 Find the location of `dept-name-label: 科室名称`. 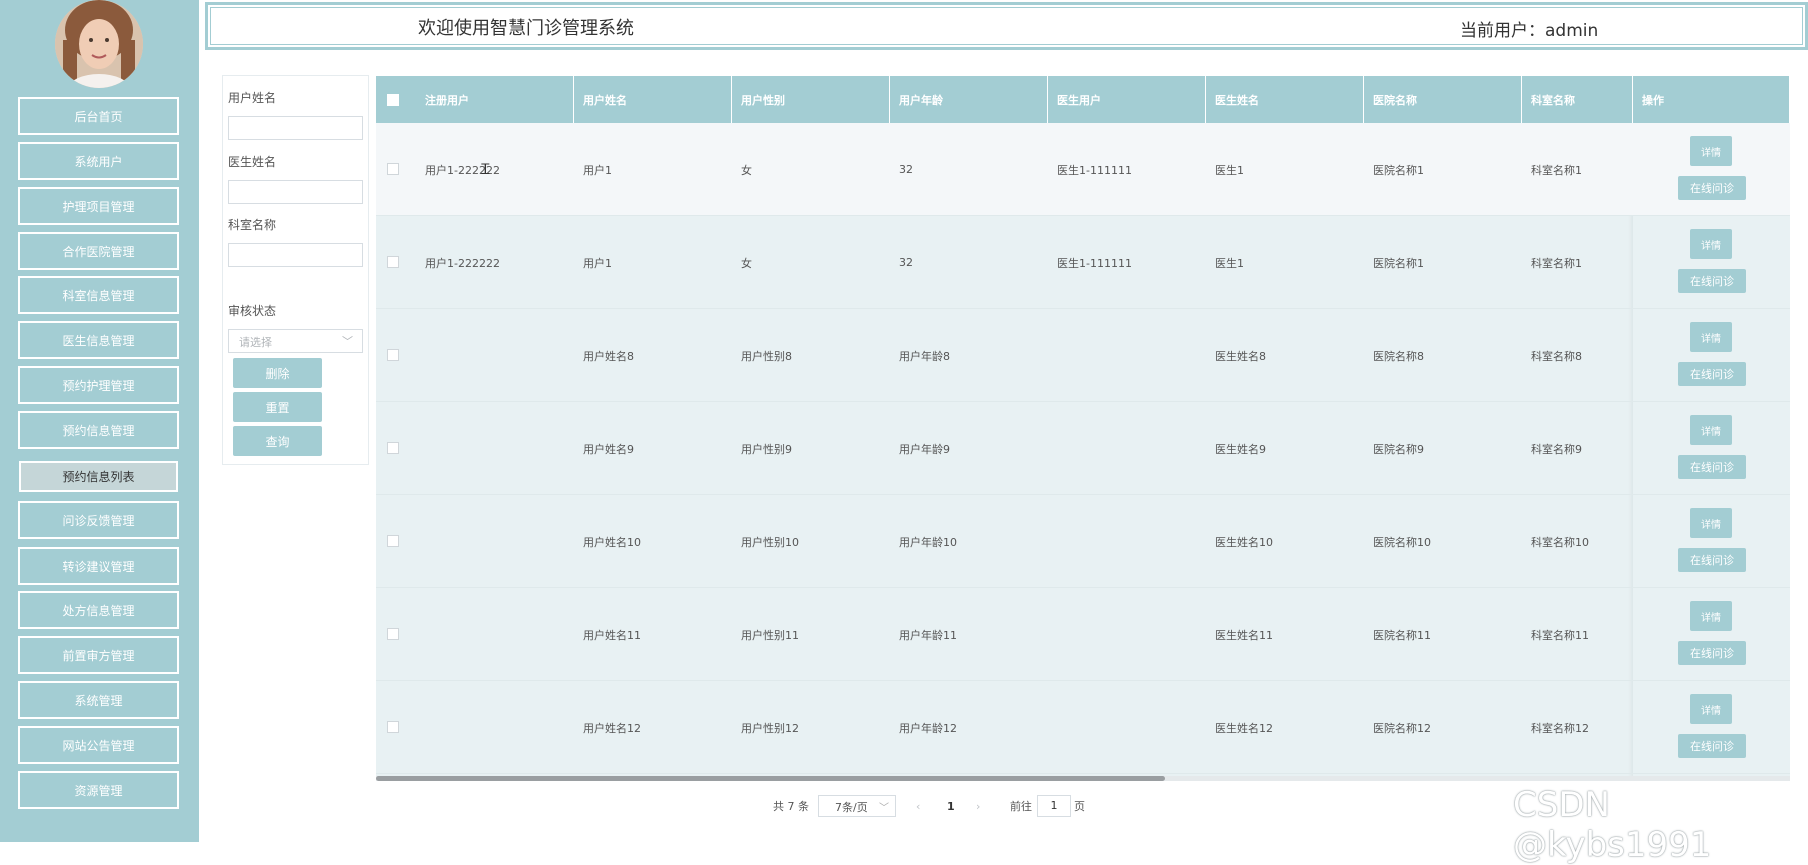

dept-name-label: 科室名称 is located at coordinates (252, 225).